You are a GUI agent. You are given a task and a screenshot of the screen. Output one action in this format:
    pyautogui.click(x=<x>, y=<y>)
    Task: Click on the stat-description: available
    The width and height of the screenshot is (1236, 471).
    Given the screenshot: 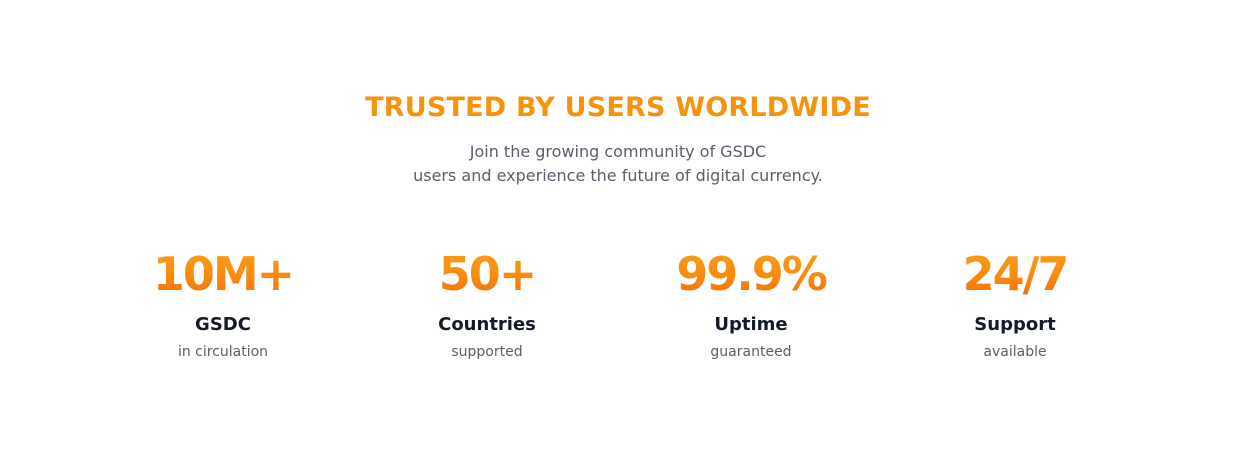 What is the action you would take?
    pyautogui.click(x=1015, y=352)
    